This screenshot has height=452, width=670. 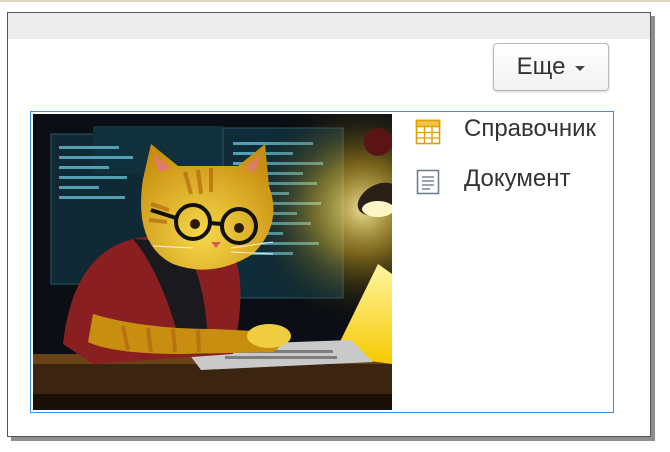 What do you see at coordinates (428, 132) in the screenshot?
I see `catalog-table-icon` at bounding box center [428, 132].